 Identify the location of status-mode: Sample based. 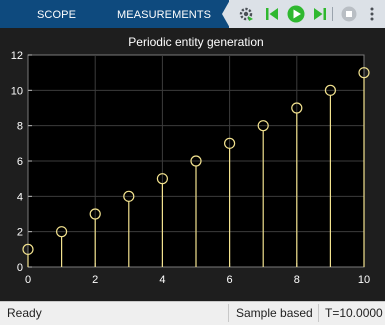
(274, 313).